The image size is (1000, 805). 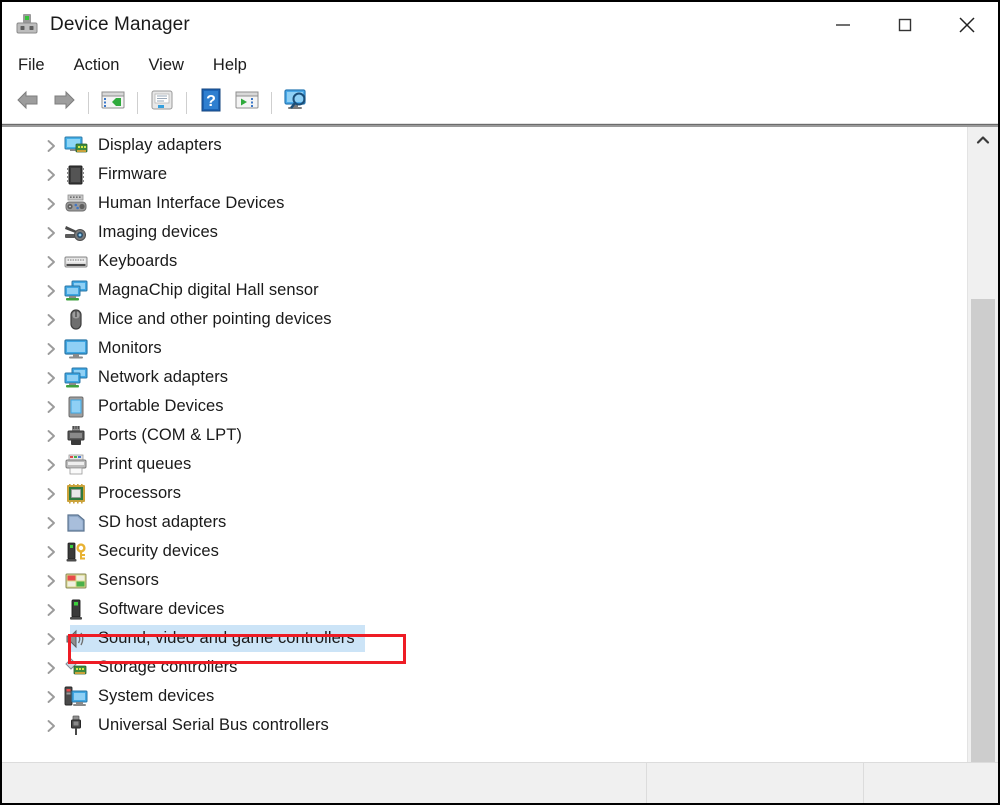 I want to click on tree-item: Firmware, so click(x=484, y=174).